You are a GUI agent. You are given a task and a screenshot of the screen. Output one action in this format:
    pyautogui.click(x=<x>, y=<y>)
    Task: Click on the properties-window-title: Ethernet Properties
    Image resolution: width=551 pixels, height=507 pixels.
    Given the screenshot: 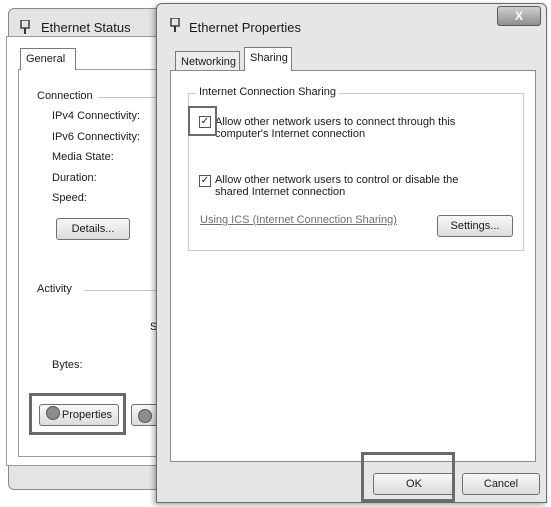 What is the action you would take?
    pyautogui.click(x=245, y=27)
    